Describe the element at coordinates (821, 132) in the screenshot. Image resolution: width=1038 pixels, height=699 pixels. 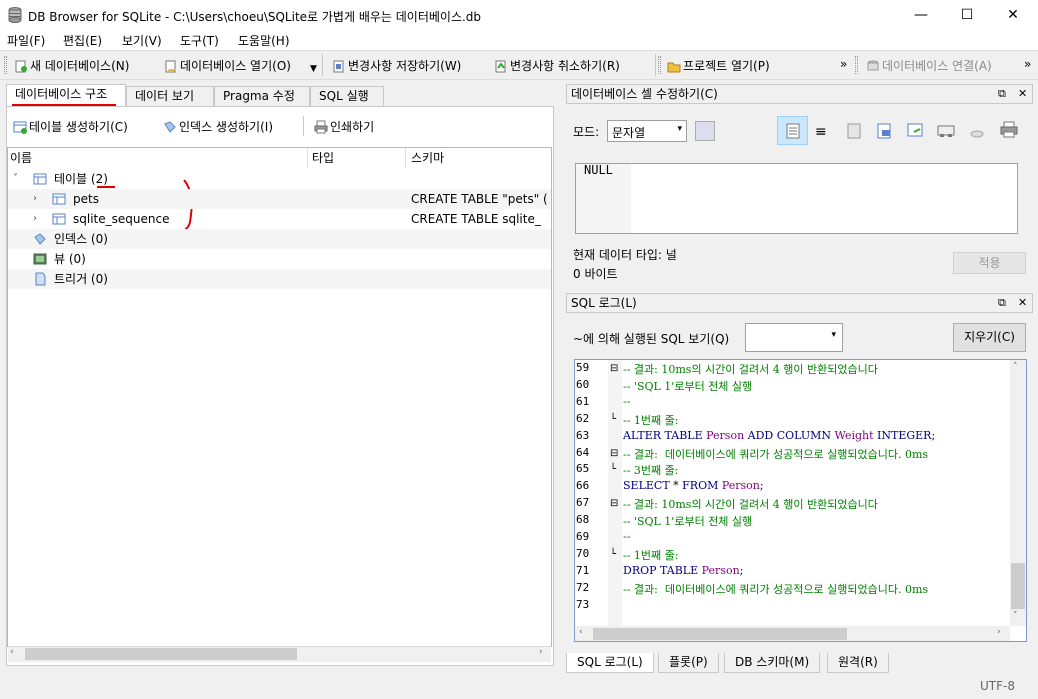
I see `auto-format-icon: ≡` at that location.